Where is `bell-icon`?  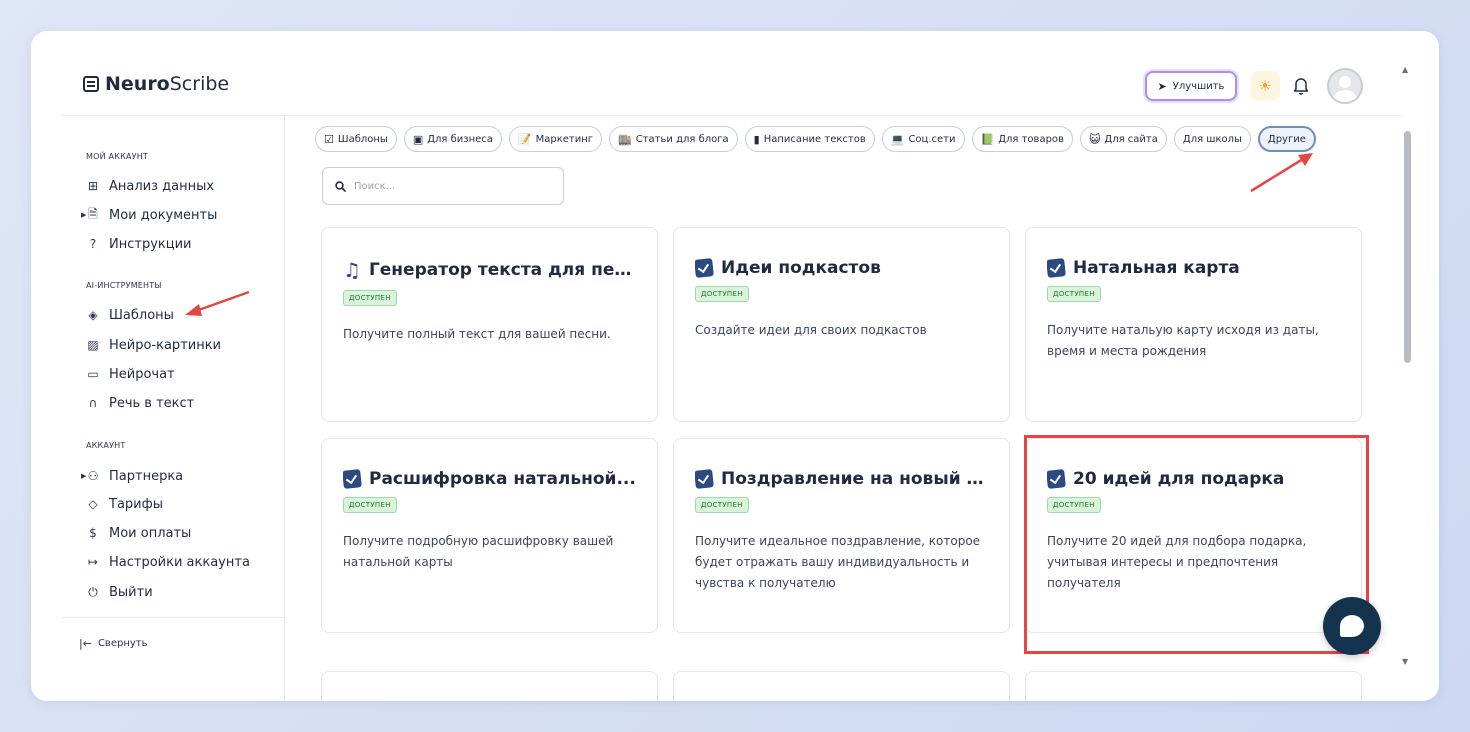
bell-icon is located at coordinates (1301, 86).